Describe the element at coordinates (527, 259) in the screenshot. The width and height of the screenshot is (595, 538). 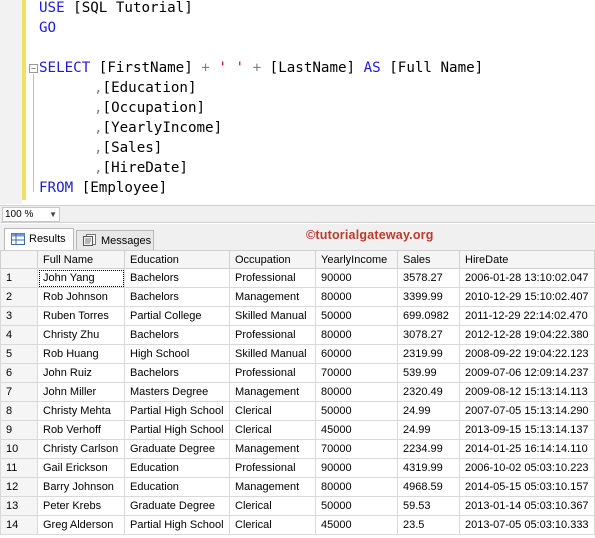
I see `column-header: HireDate` at that location.